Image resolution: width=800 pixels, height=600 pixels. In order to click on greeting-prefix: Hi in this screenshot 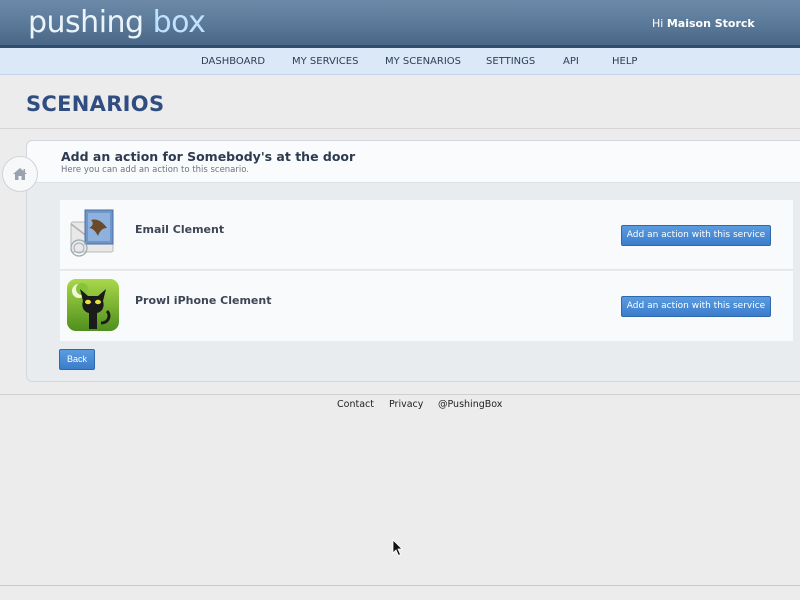, I will do `click(658, 23)`.